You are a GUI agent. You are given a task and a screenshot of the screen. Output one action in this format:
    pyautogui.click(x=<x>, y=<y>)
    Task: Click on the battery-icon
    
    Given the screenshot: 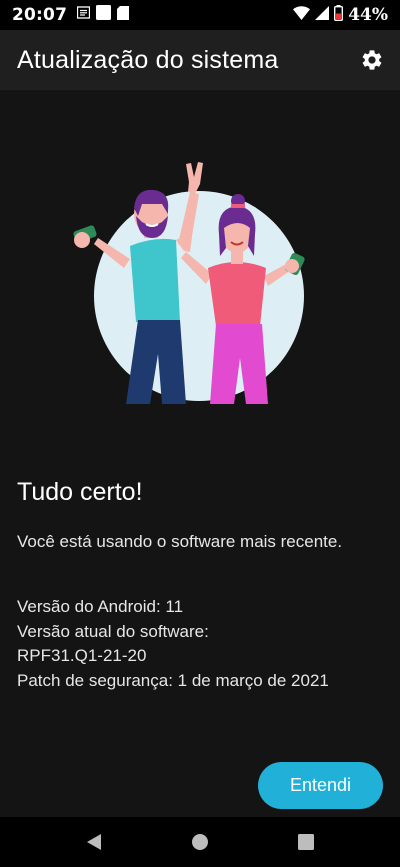 What is the action you would take?
    pyautogui.click(x=339, y=15)
    